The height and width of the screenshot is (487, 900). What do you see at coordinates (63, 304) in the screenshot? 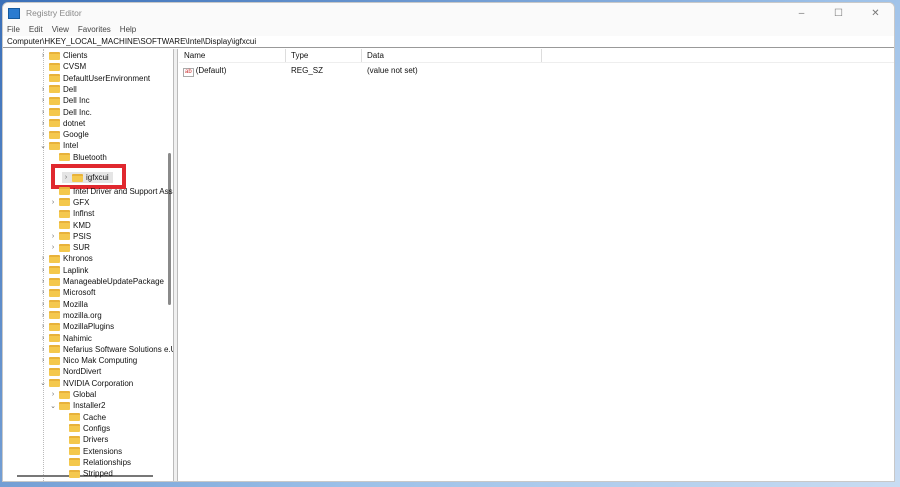
I see `tree-item: › Mozilla` at bounding box center [63, 304].